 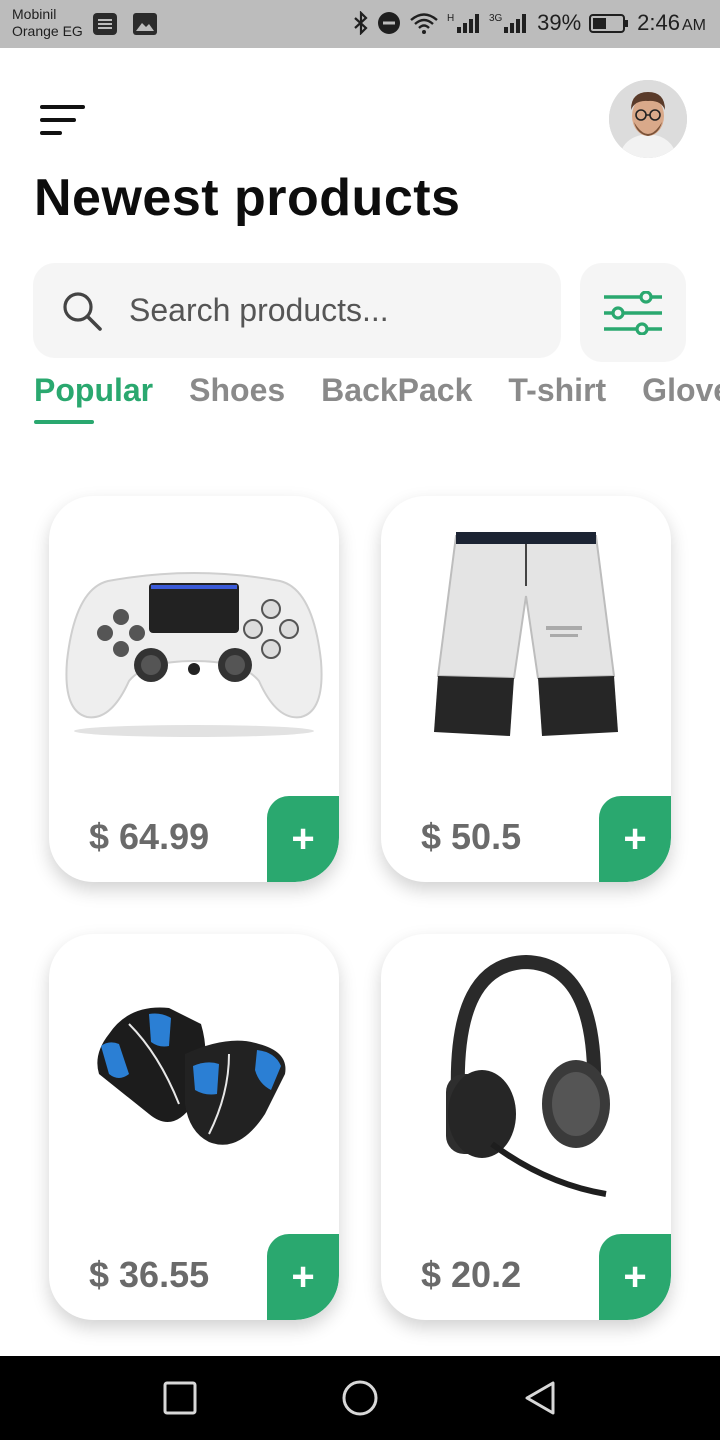 I want to click on svg-text: H, so click(x=450, y=18).